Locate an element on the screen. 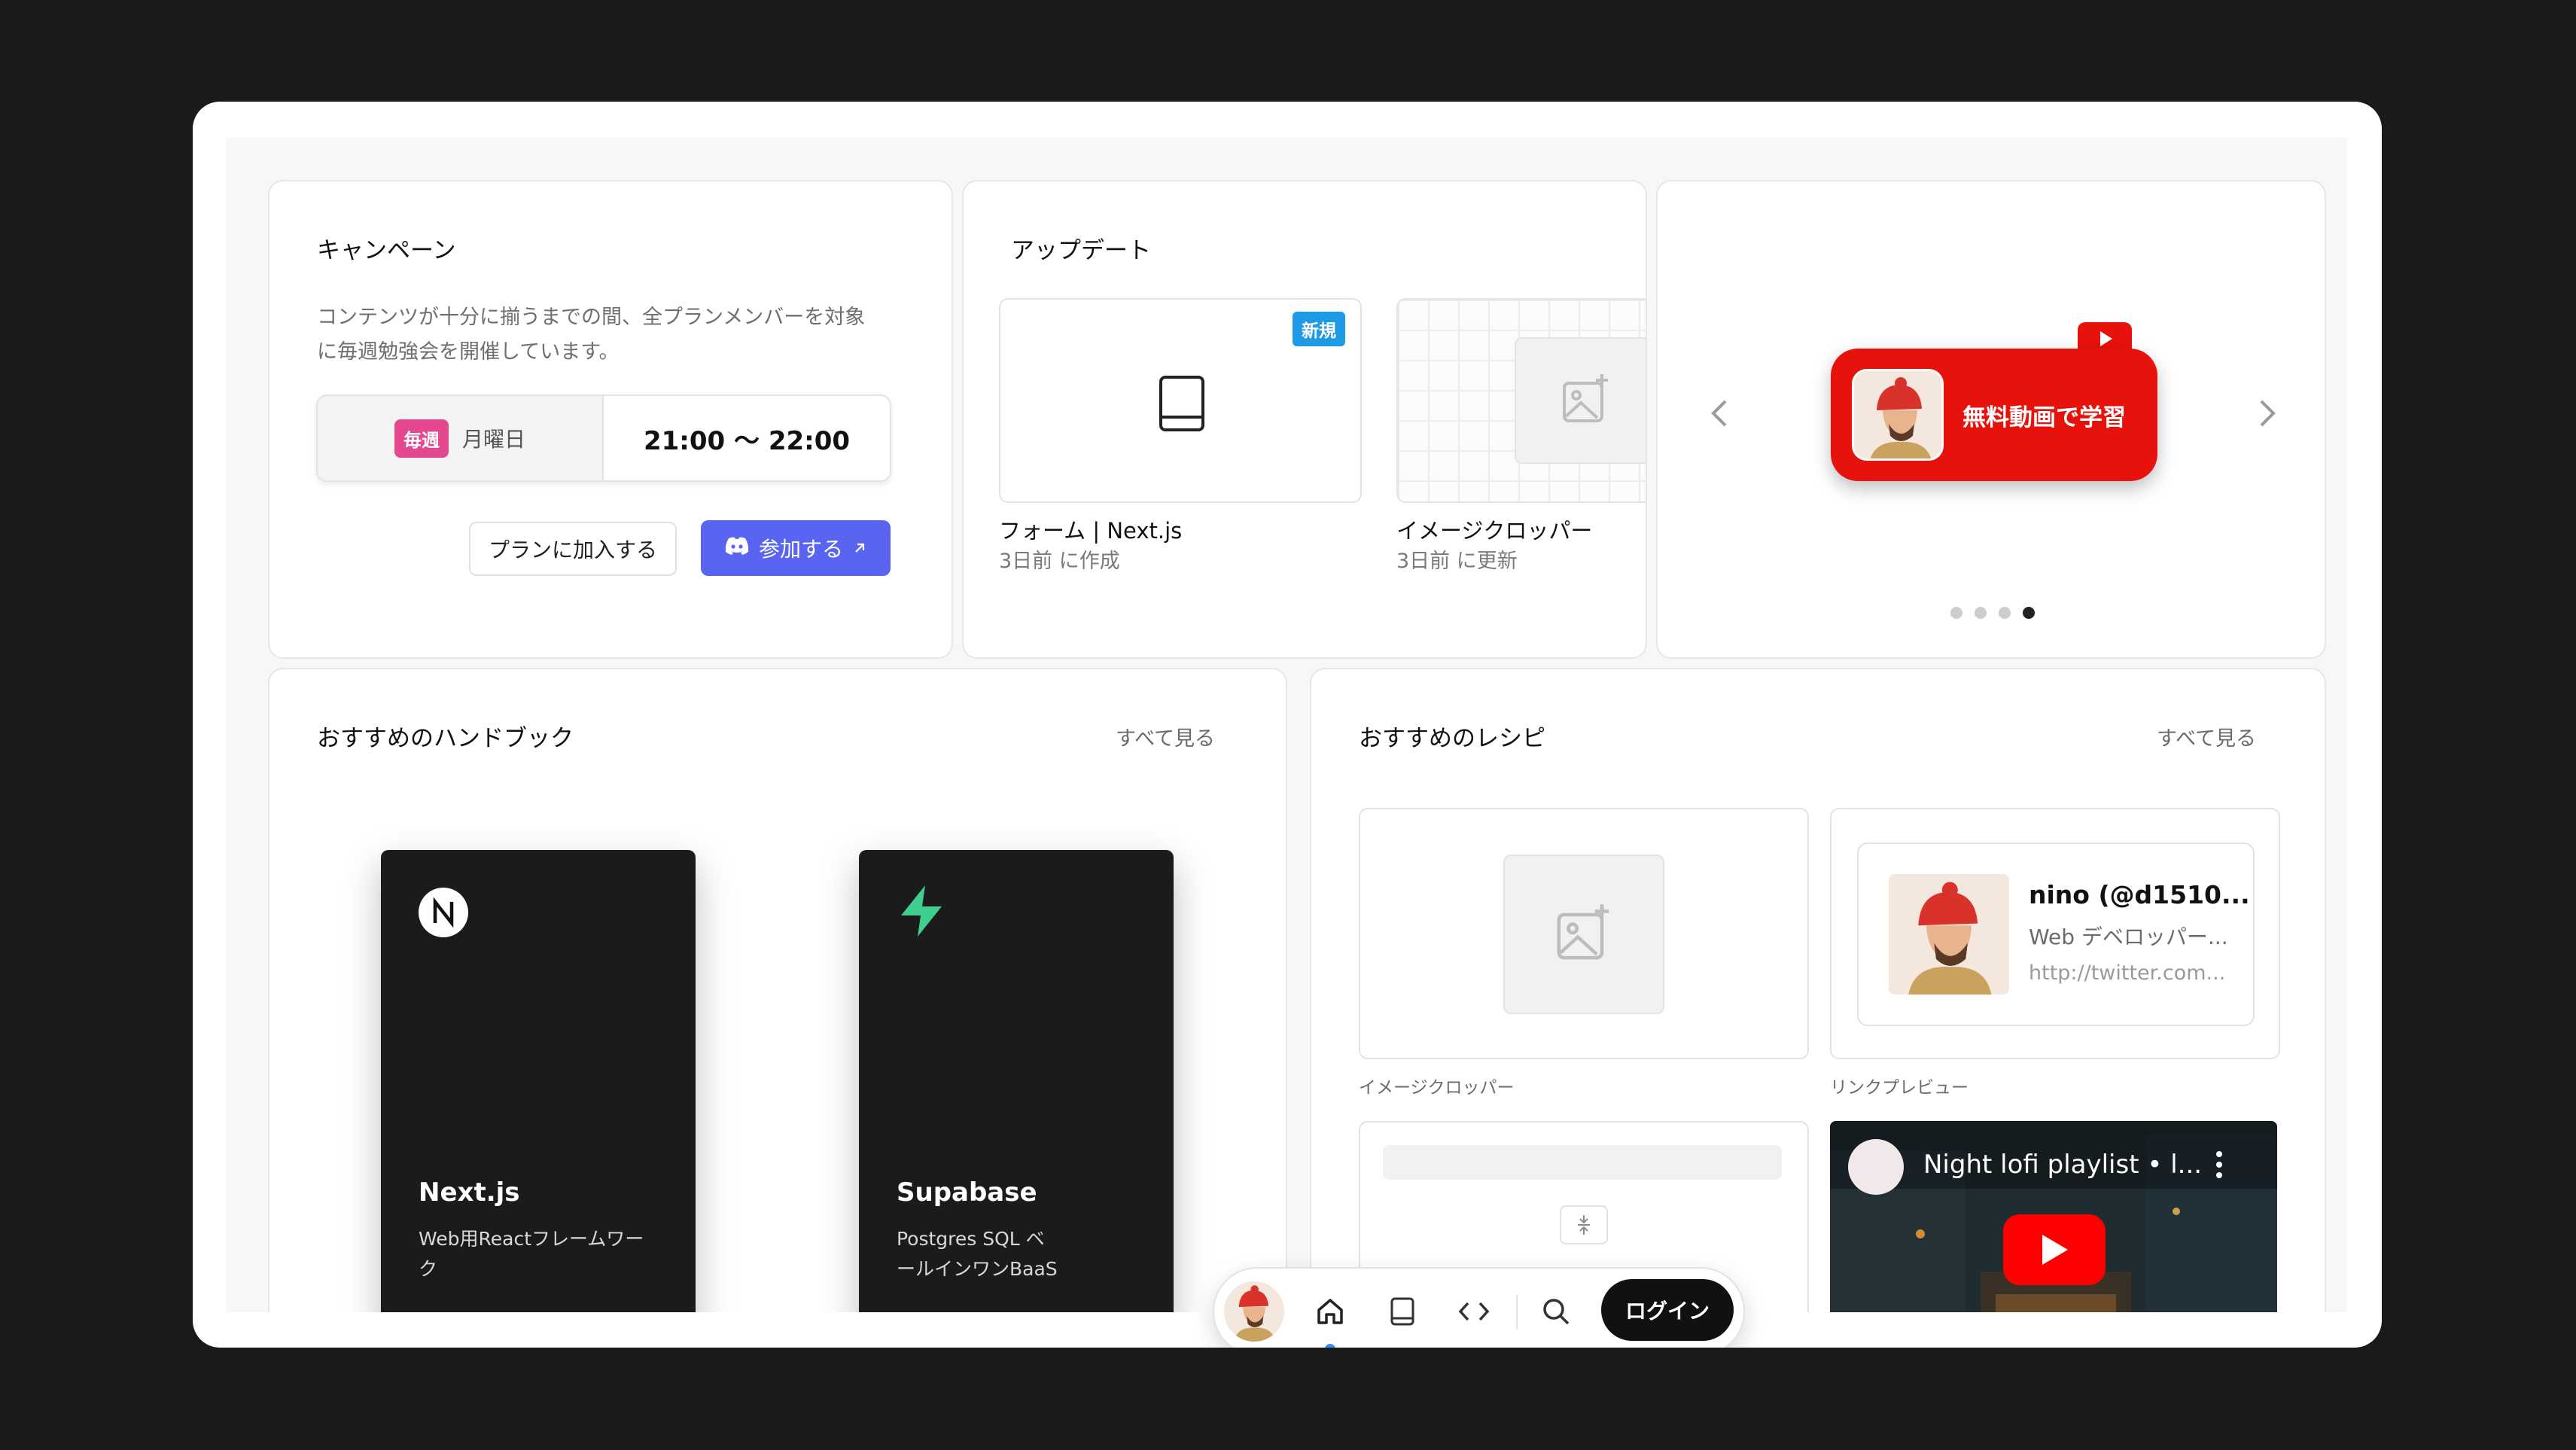 This screenshot has width=2576, height=1450. book-supabase: Supabase Postgres SQL ベ ールインワンBaaS is located at coordinates (1017, 1081).